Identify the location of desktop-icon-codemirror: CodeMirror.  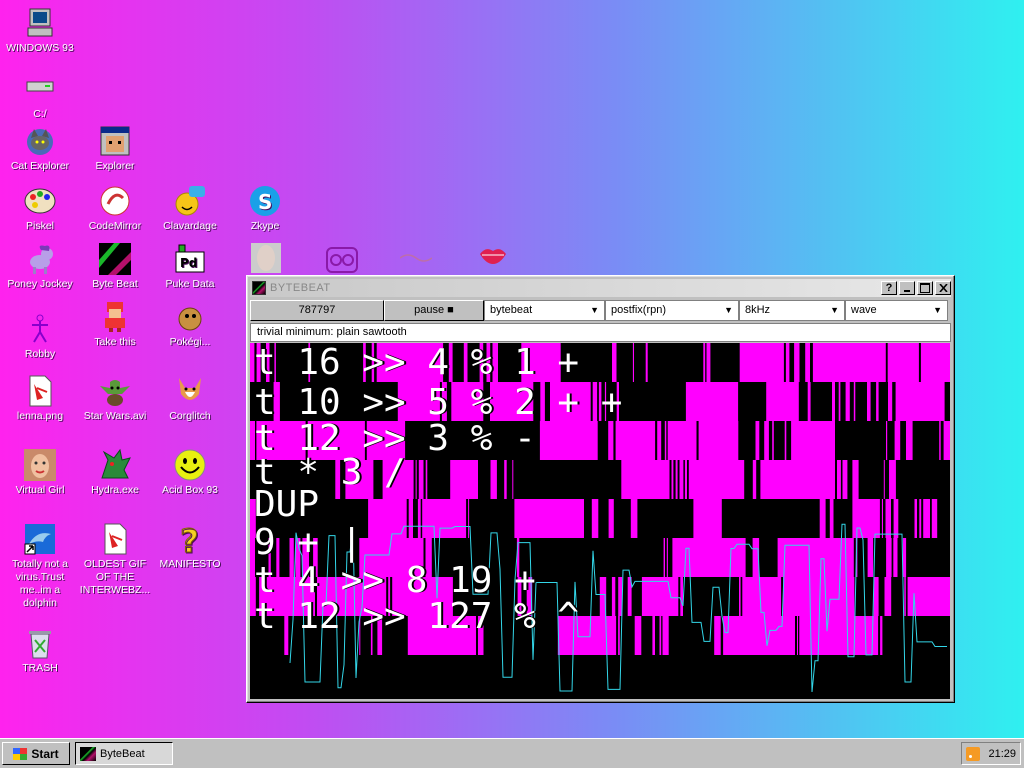
(115, 208).